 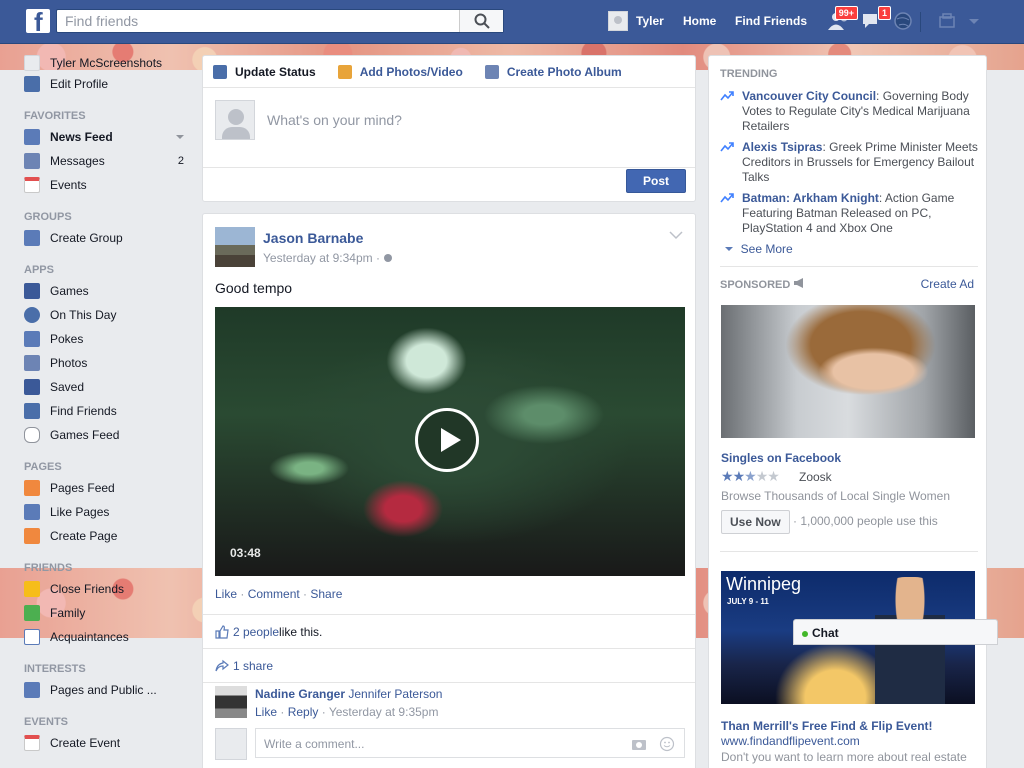 What do you see at coordinates (108, 667) in the screenshot?
I see `sidebar-header-interests: INTERESTS` at bounding box center [108, 667].